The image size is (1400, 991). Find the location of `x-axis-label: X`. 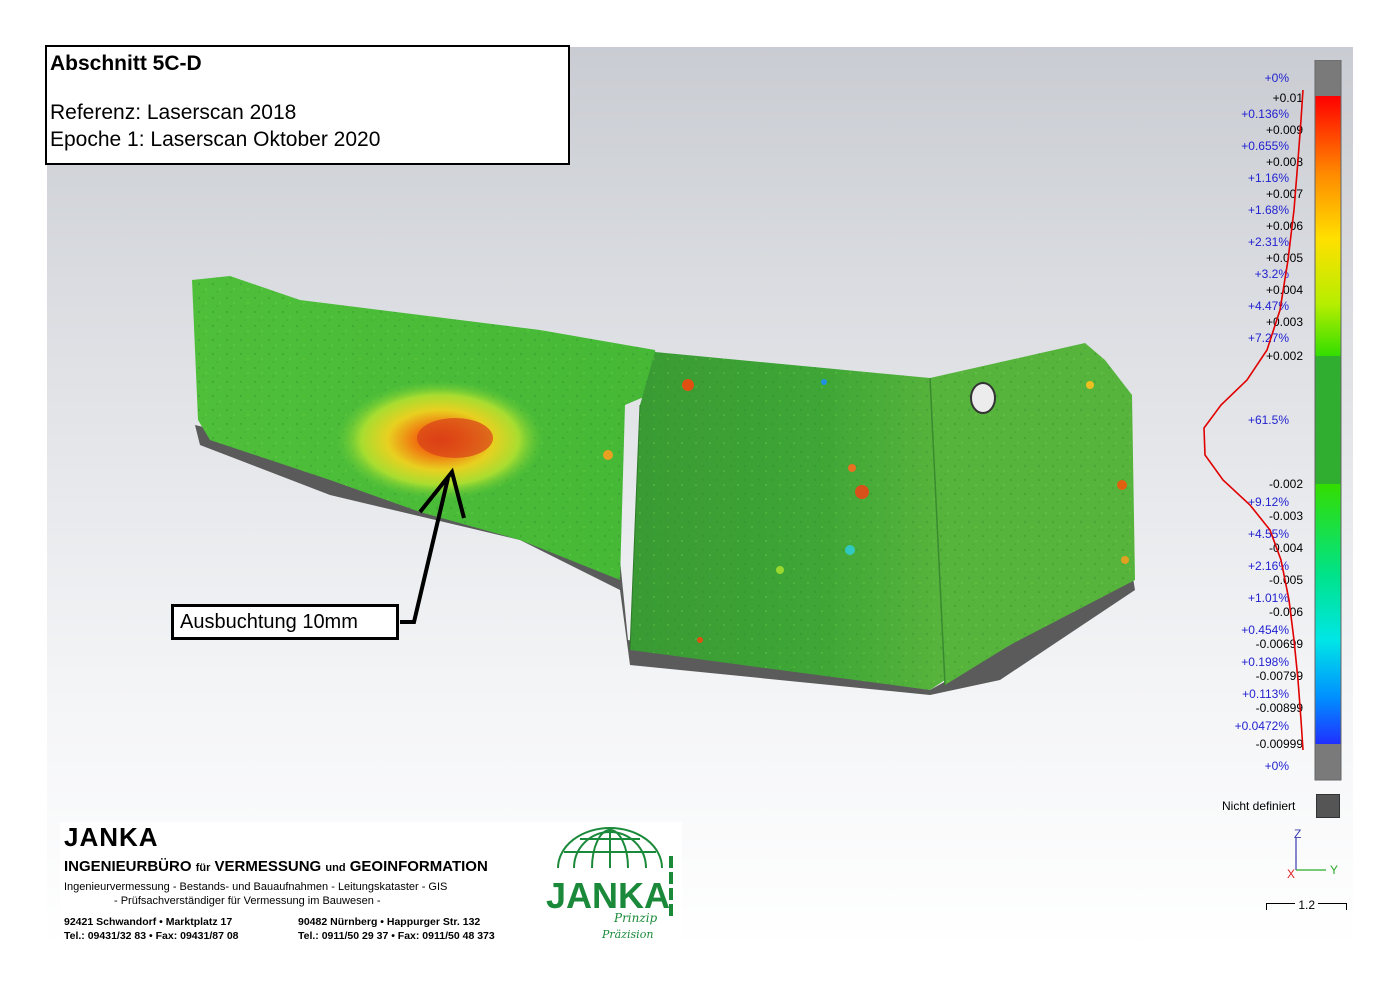

x-axis-label: X is located at coordinates (1291, 874).